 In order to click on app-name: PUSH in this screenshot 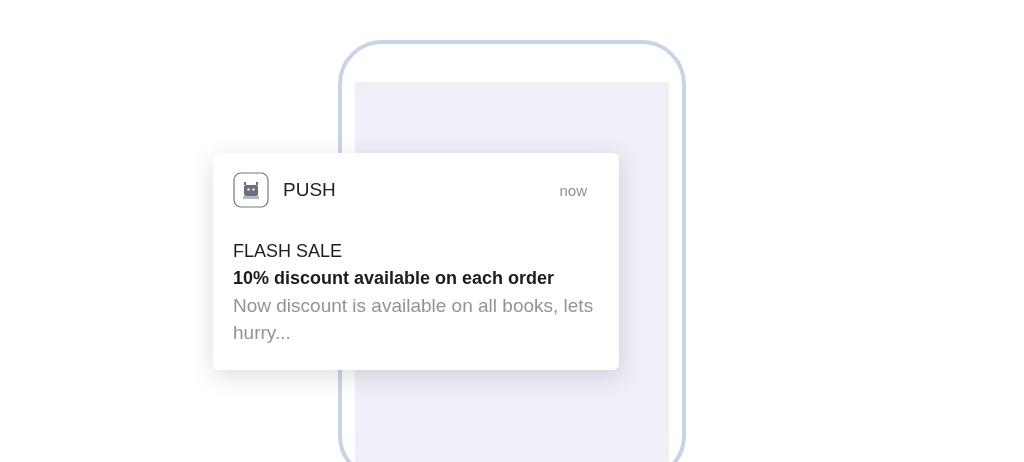, I will do `click(310, 190)`.